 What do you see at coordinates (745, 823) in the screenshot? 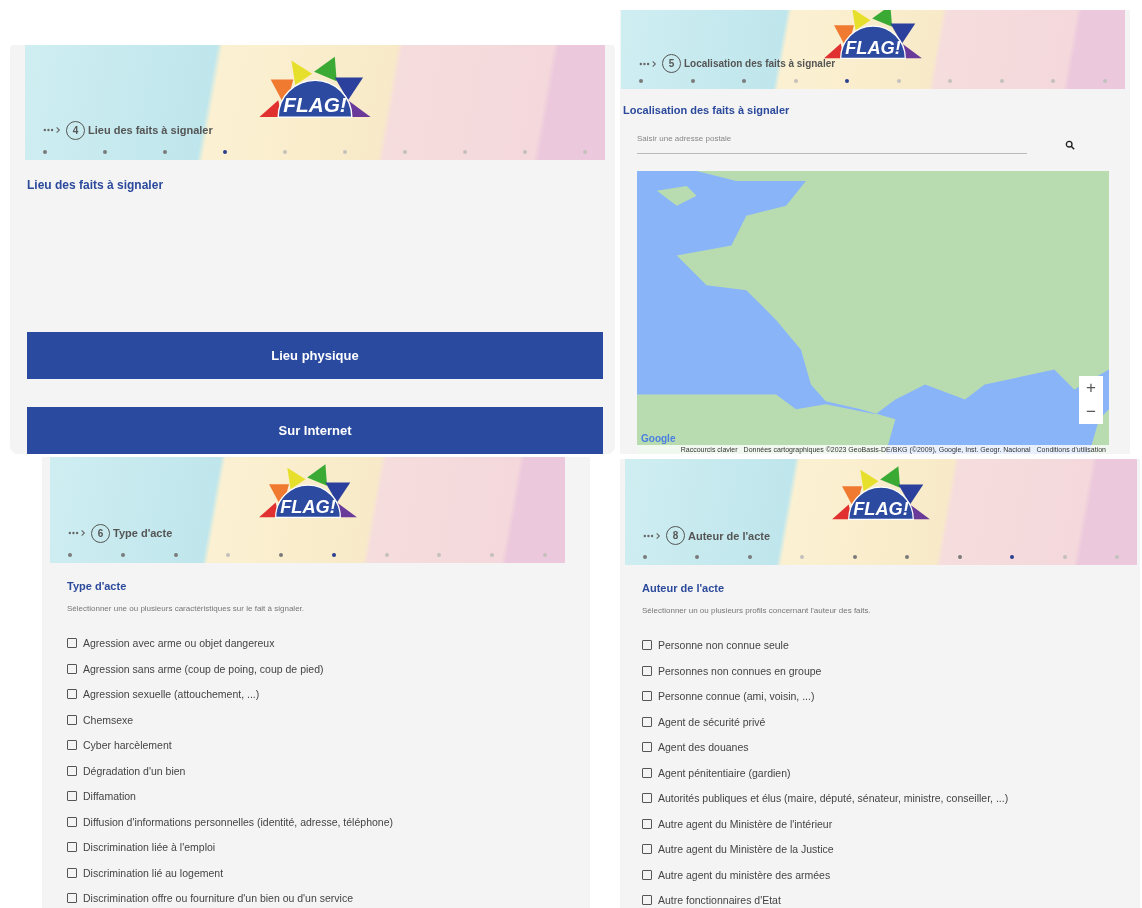
I see `option-label: Autre agent du Ministère de l'intérieur` at bounding box center [745, 823].